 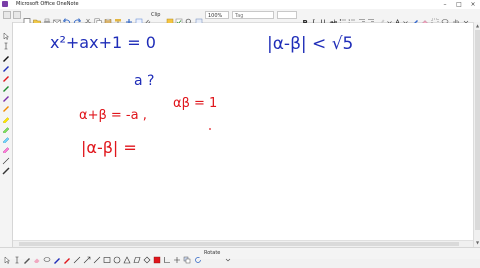 What do you see at coordinates (199, 18) in the screenshot?
I see `research-icon` at bounding box center [199, 18].